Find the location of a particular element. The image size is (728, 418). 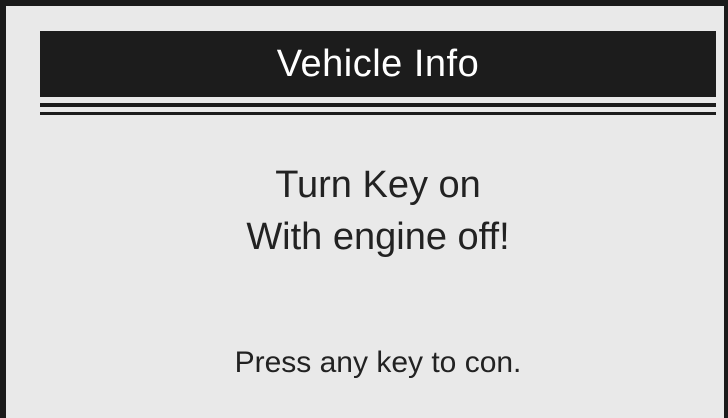

instruction-line-2: With engine off! is located at coordinates (378, 237).